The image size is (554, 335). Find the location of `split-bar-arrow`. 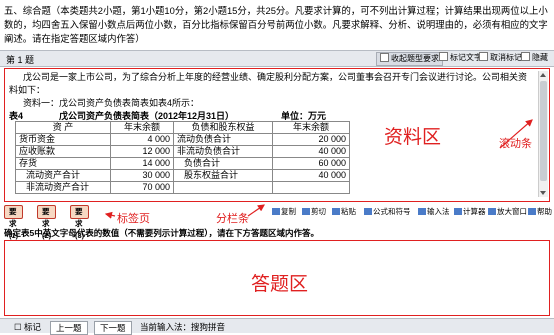

split-bar-arrow is located at coordinates (256, 210).